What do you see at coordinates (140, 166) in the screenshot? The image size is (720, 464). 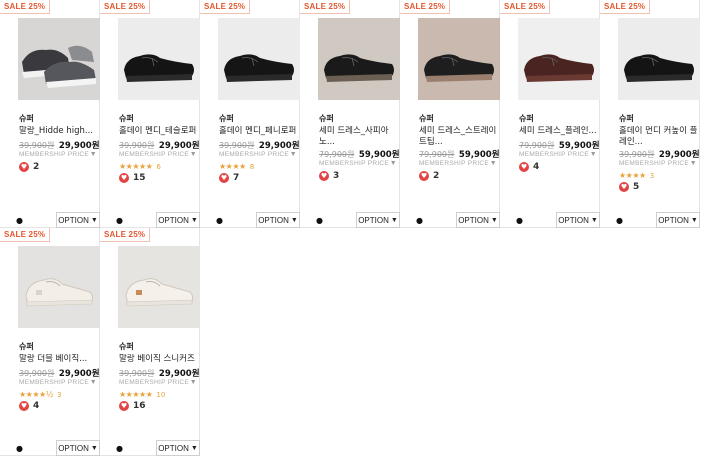 I see `rating-stars: ★★★★★ 6` at bounding box center [140, 166].